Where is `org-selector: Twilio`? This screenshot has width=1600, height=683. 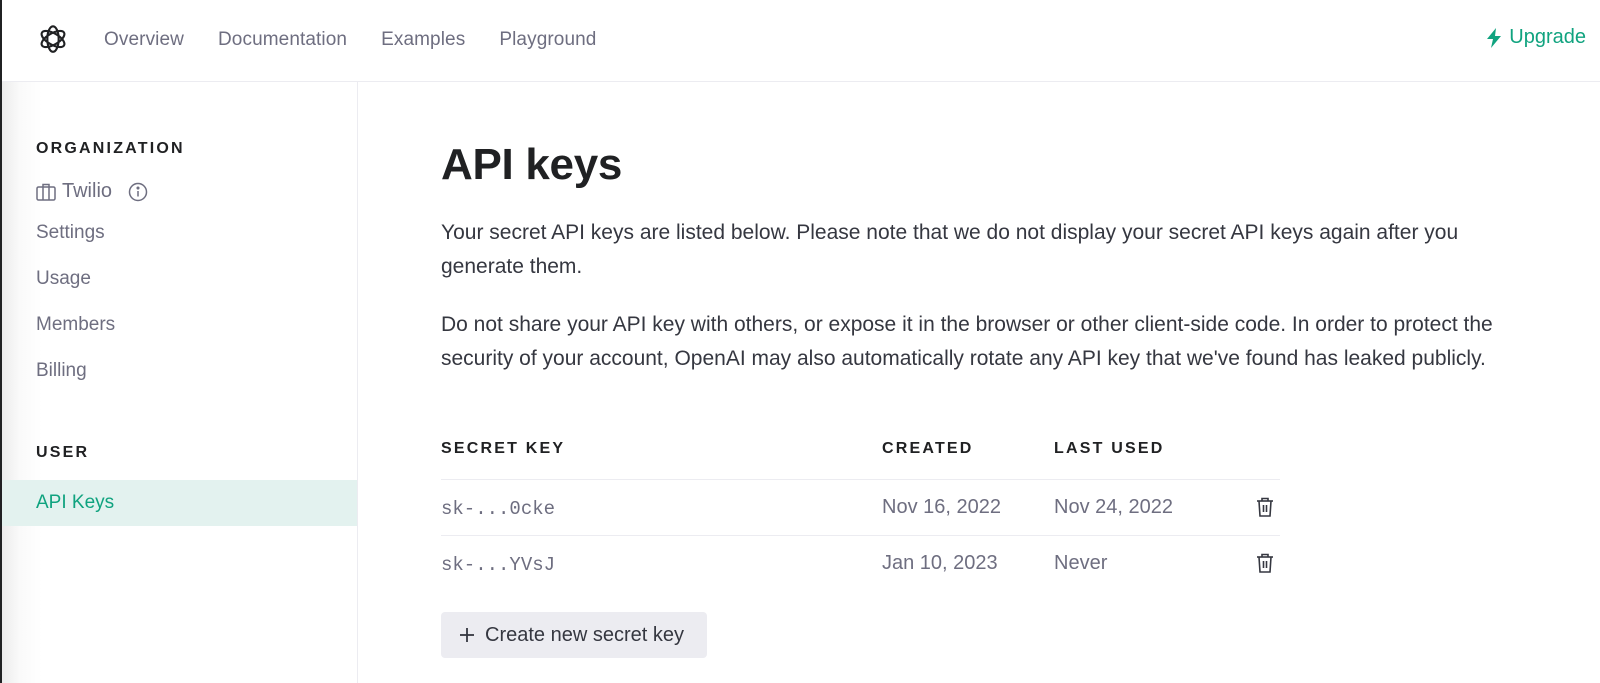
org-selector: Twilio is located at coordinates (92, 191).